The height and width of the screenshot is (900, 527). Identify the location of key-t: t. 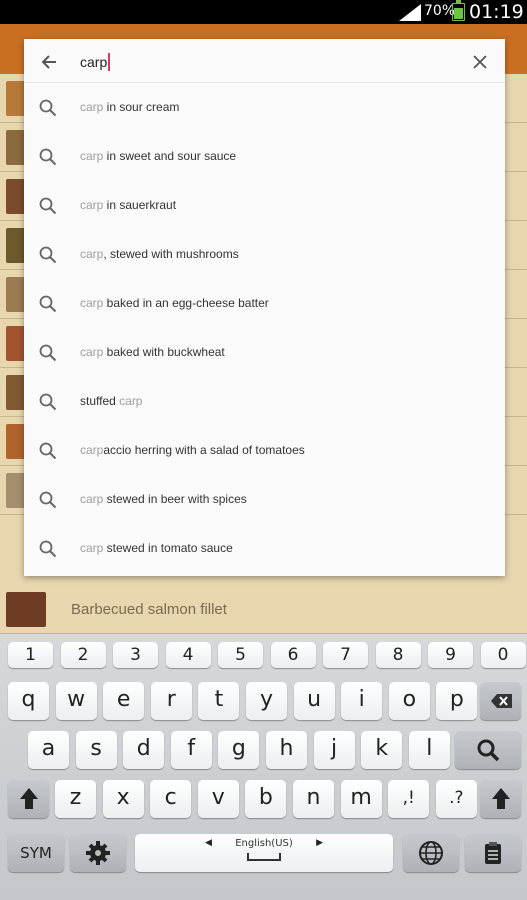
(219, 701).